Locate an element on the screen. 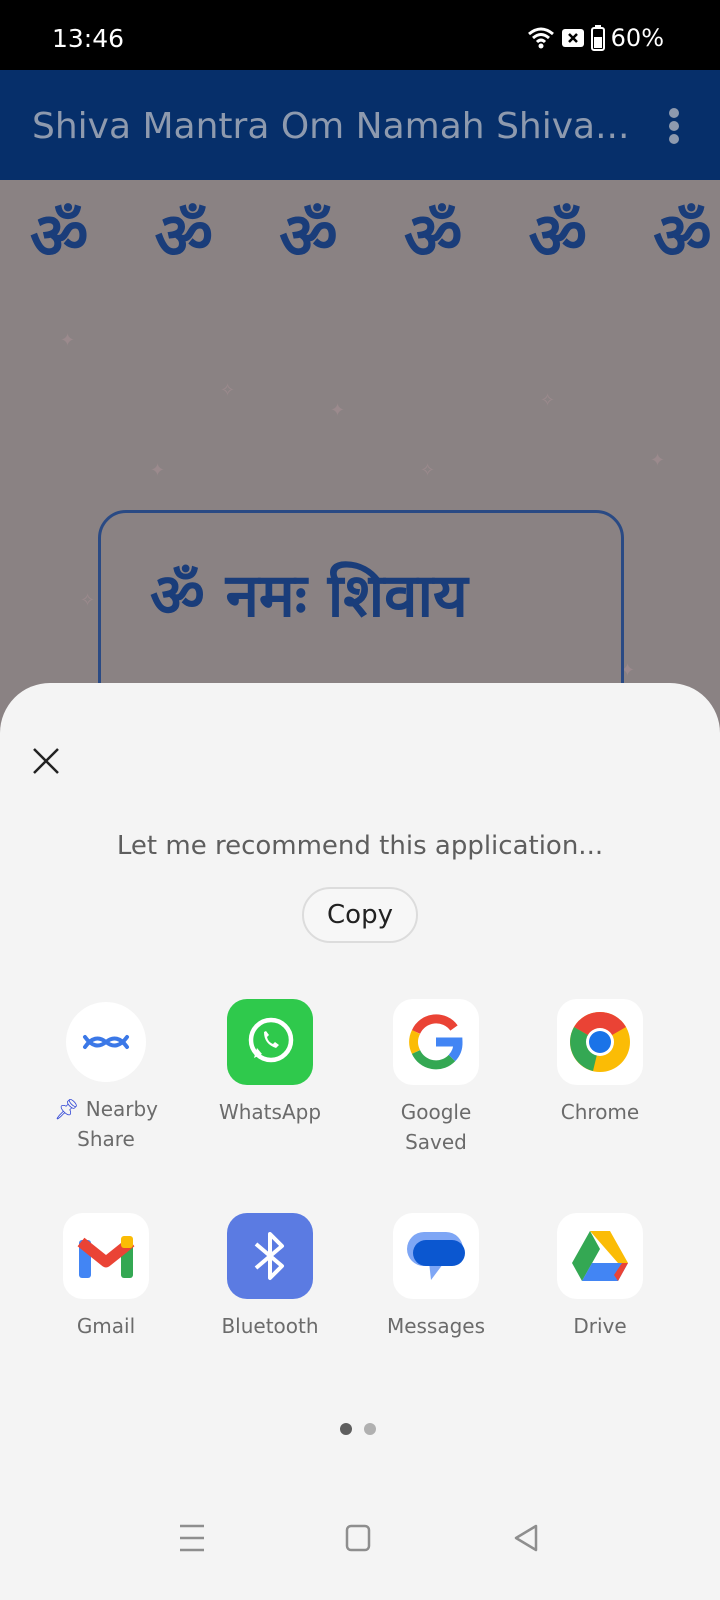 The height and width of the screenshot is (1600, 720). share-target-bluetooth: Bluetooth is located at coordinates (270, 1277).